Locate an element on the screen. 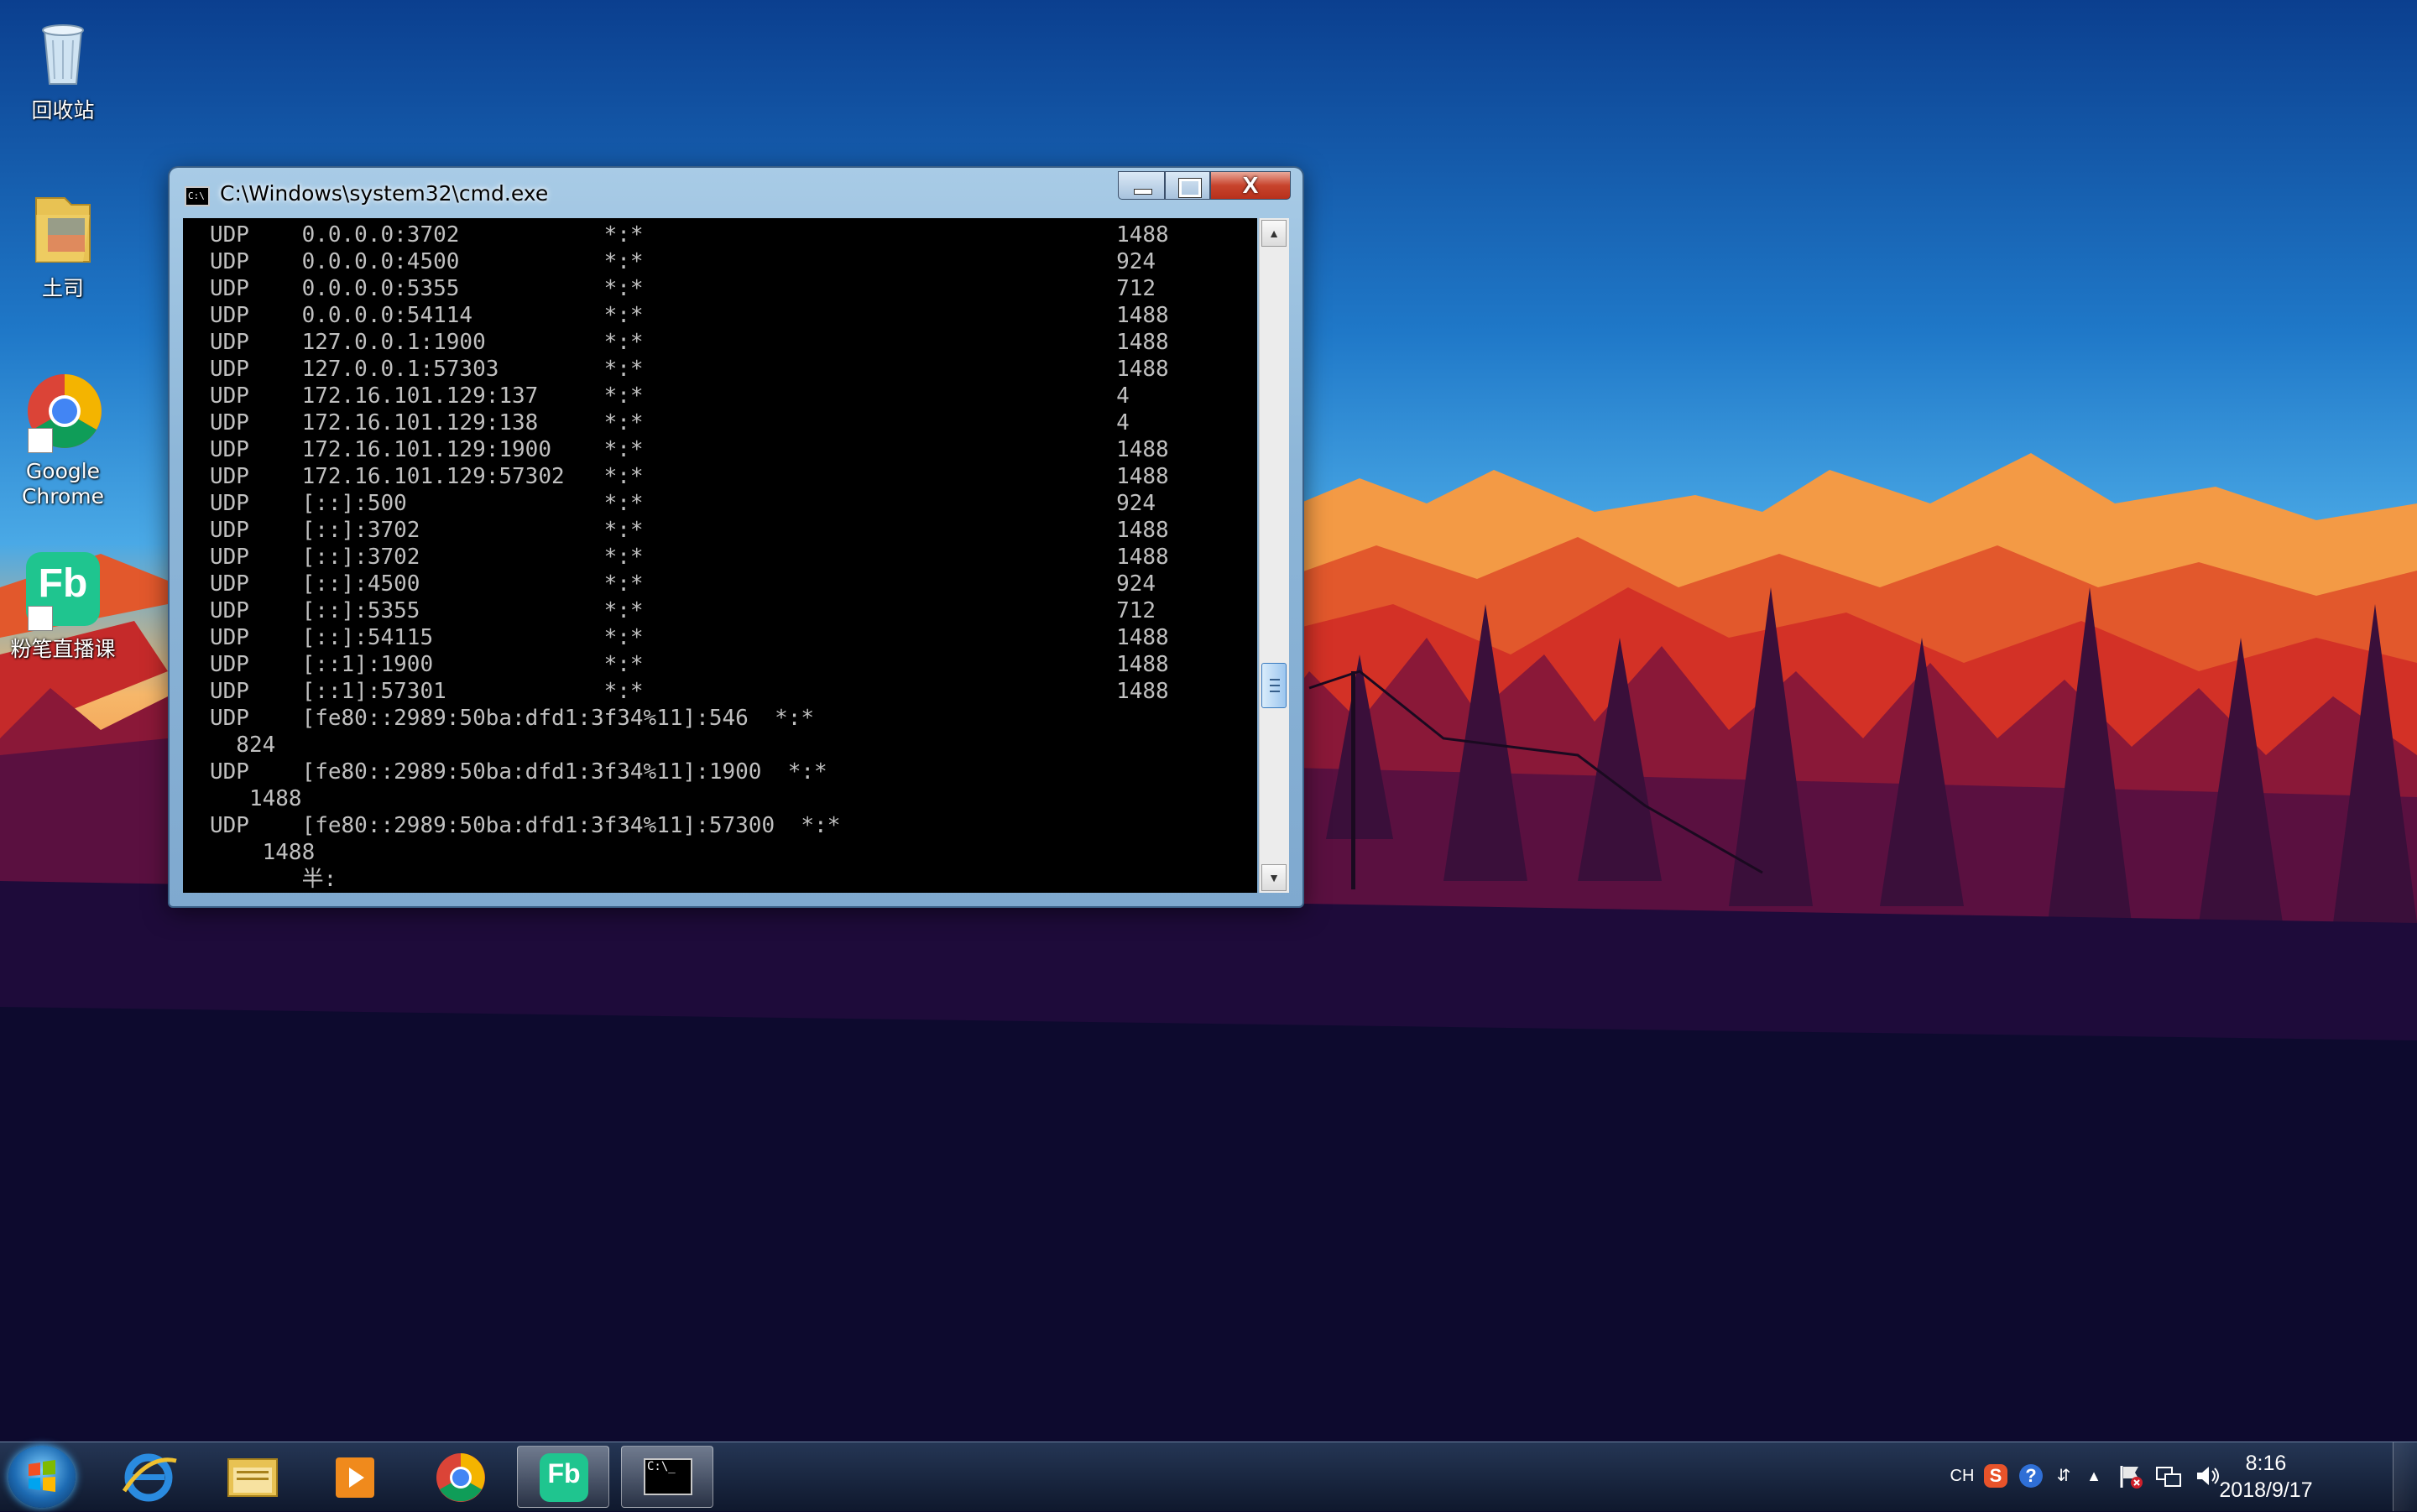 The image size is (2417, 1512). cmd-app-icon: C:\ is located at coordinates (197, 196).